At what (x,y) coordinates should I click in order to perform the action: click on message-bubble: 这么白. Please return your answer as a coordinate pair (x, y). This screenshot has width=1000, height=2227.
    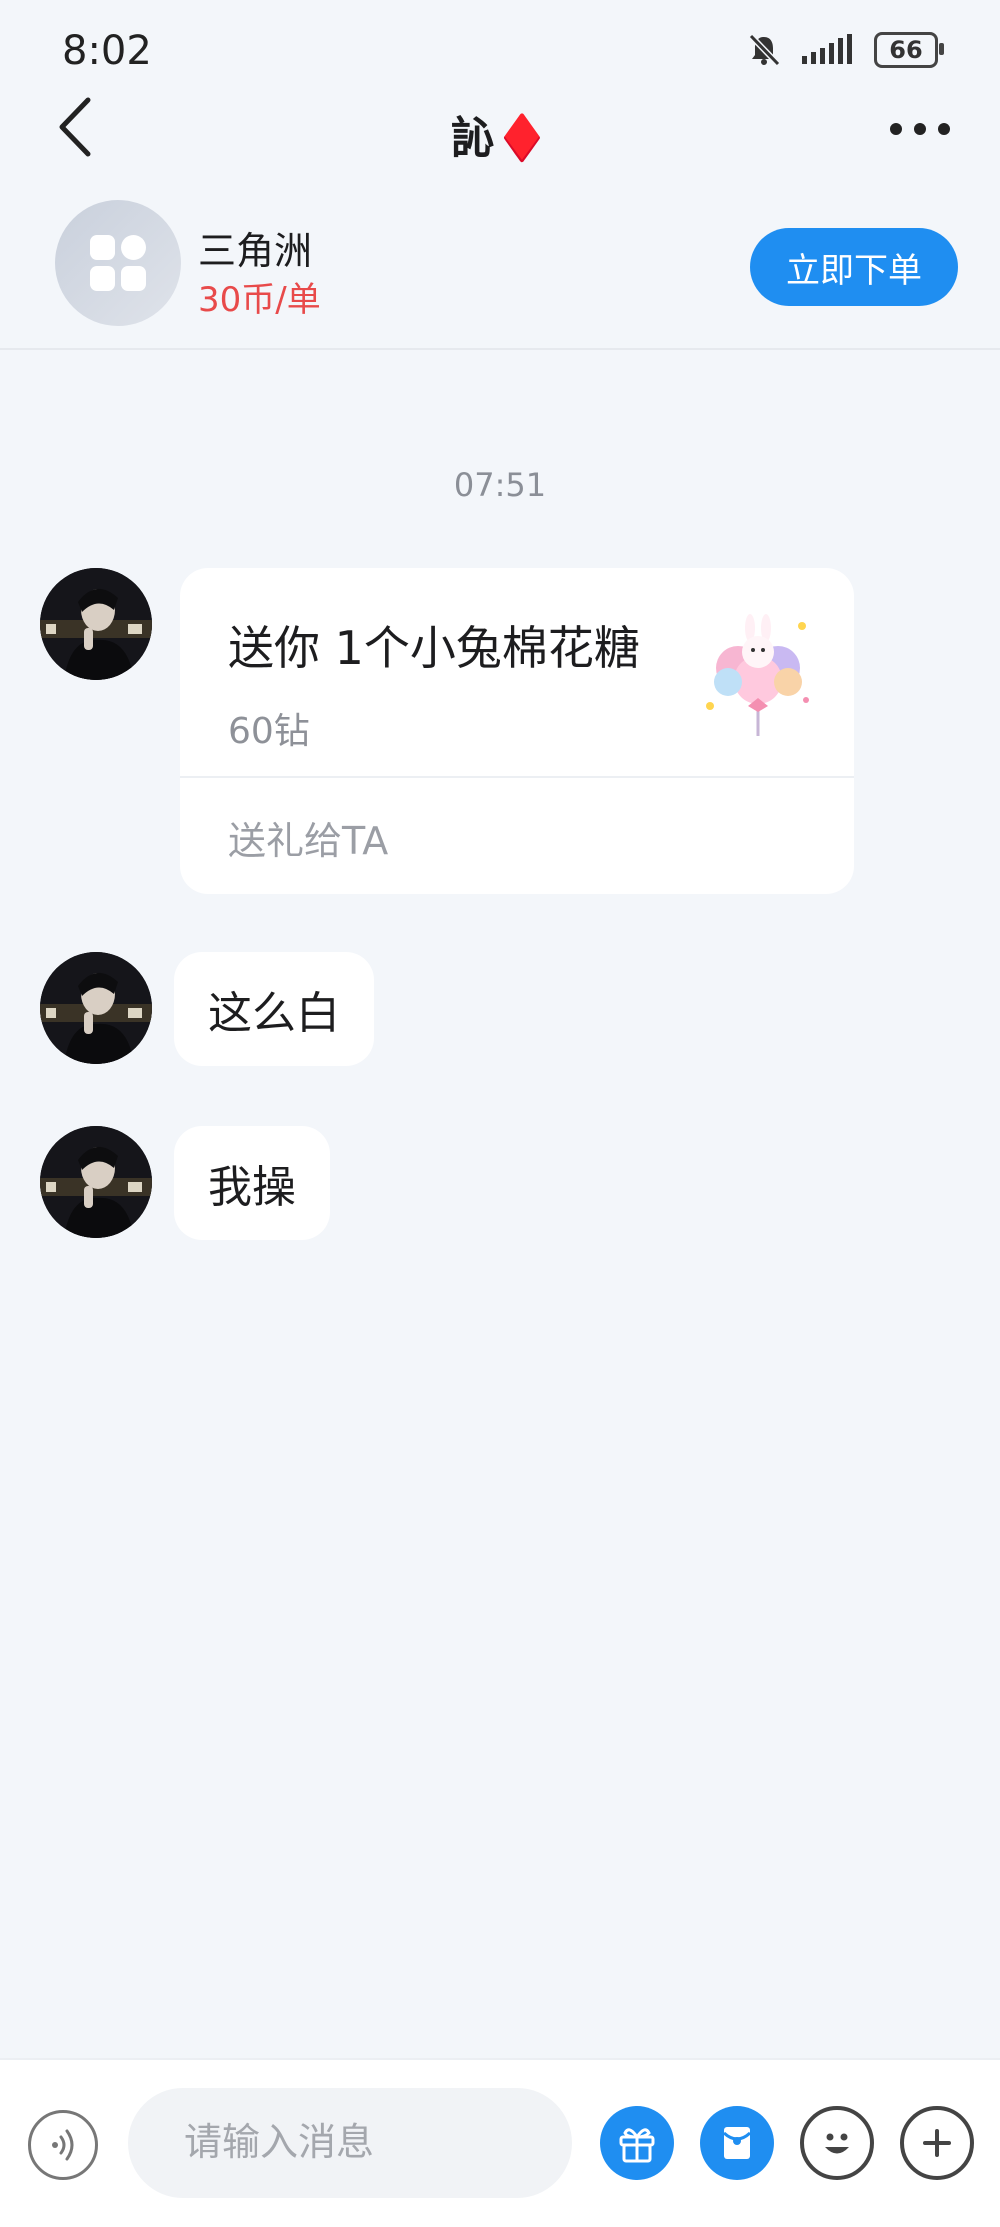
    Looking at the image, I should click on (274, 1009).